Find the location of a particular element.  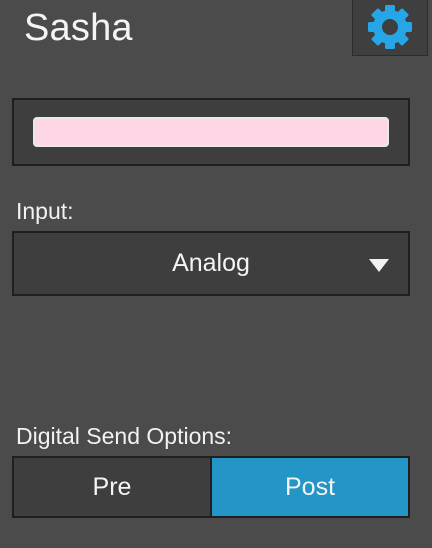

post-button: Post is located at coordinates (310, 487).